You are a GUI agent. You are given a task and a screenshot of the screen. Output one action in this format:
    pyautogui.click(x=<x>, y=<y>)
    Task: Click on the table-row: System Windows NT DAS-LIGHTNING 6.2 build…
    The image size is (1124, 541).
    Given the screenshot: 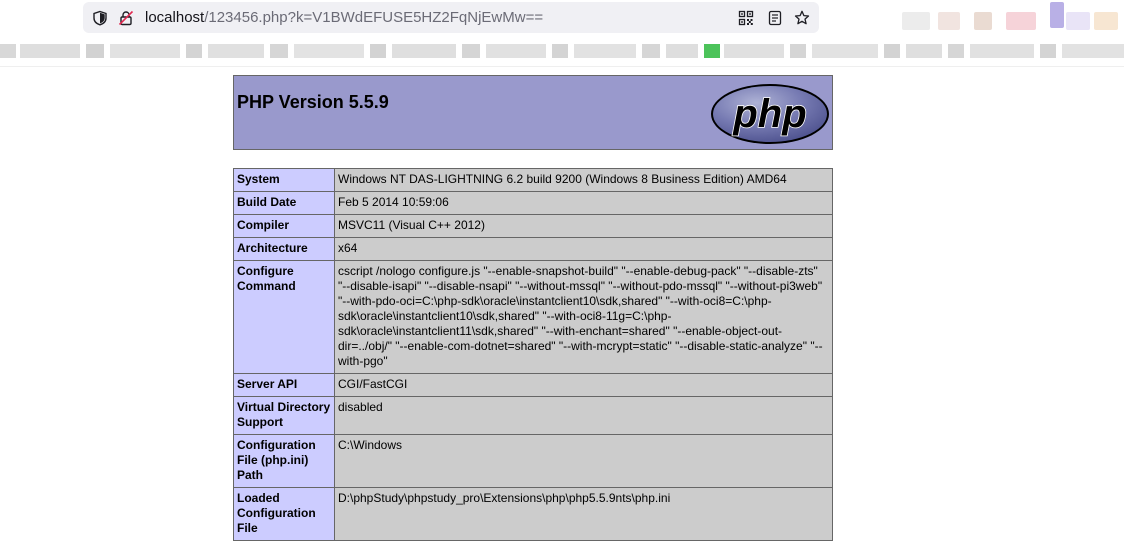 What is the action you would take?
    pyautogui.click(x=533, y=180)
    